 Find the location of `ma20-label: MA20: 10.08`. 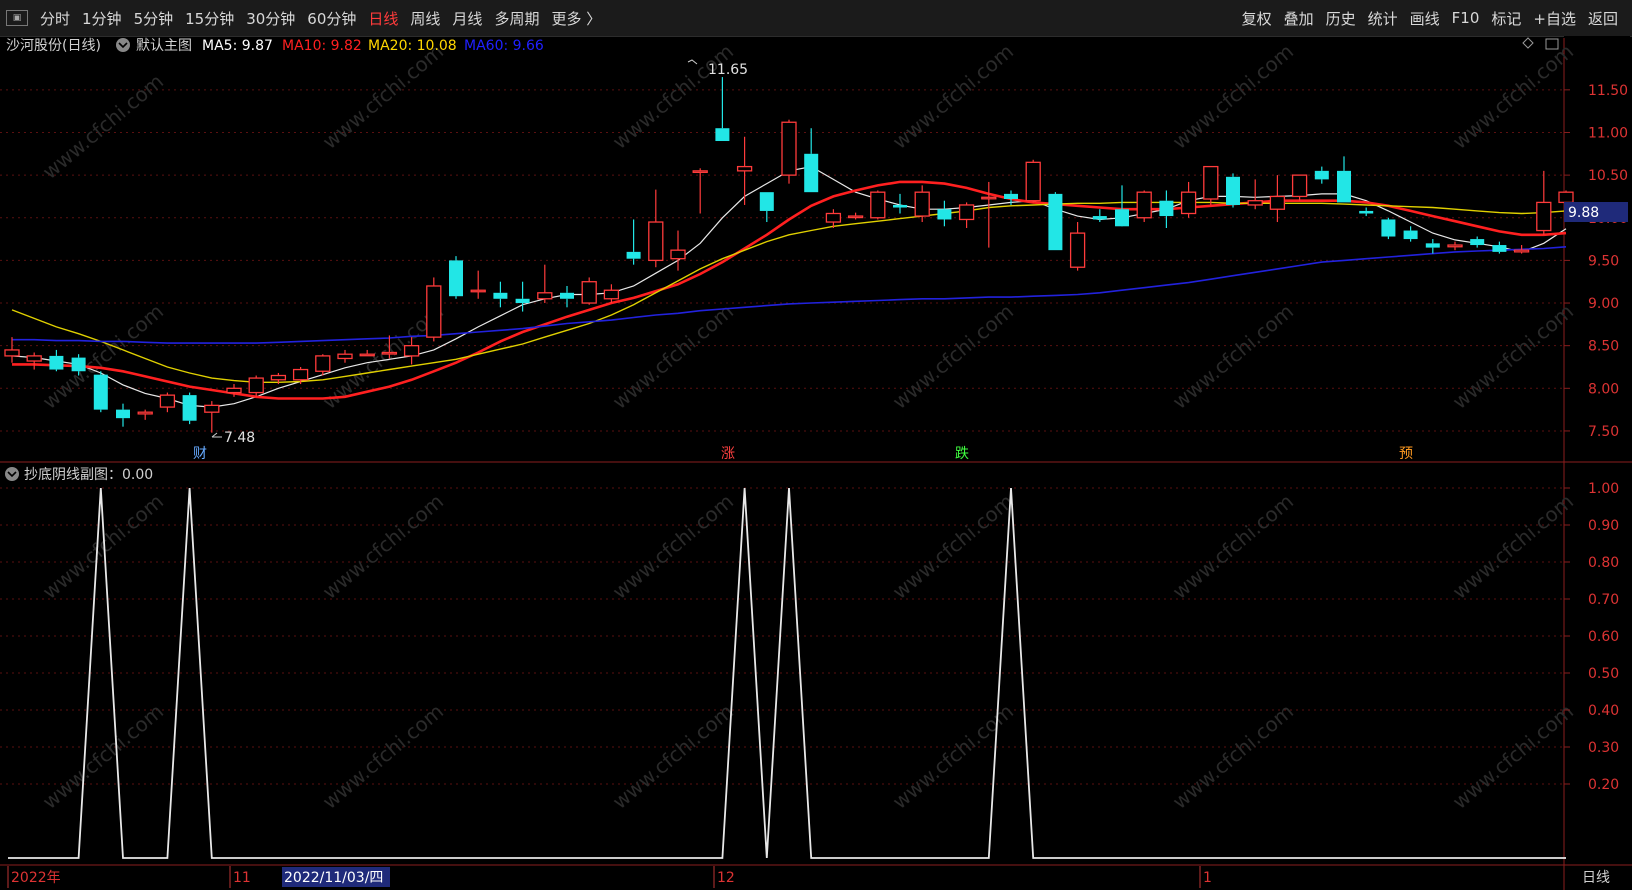

ma20-label: MA20: 10.08 is located at coordinates (412, 46).